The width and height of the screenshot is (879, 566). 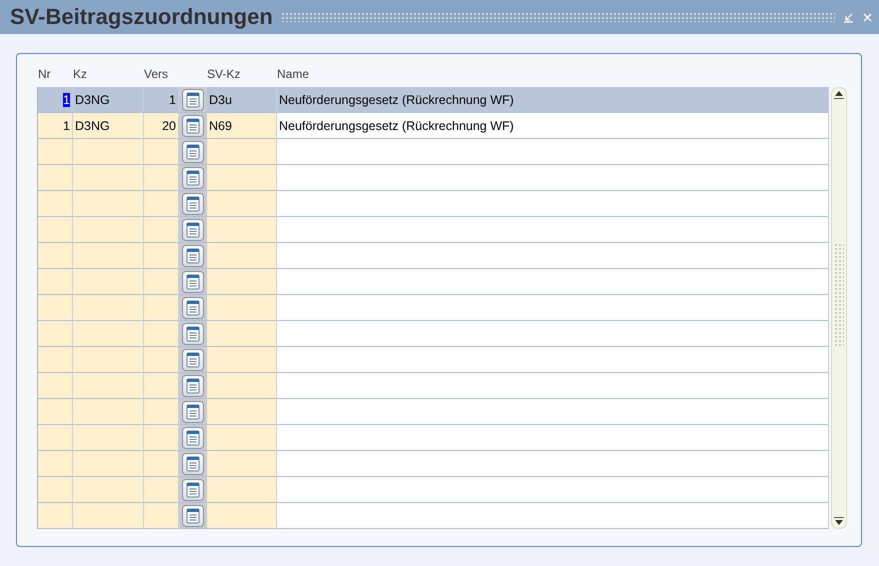 I want to click on scroll-grip, so click(x=839, y=295).